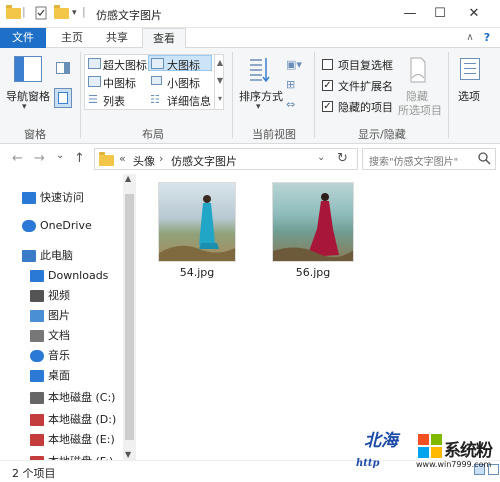 The width and height of the screenshot is (500, 482). What do you see at coordinates (469, 96) in the screenshot?
I see `options-button: 选项` at bounding box center [469, 96].